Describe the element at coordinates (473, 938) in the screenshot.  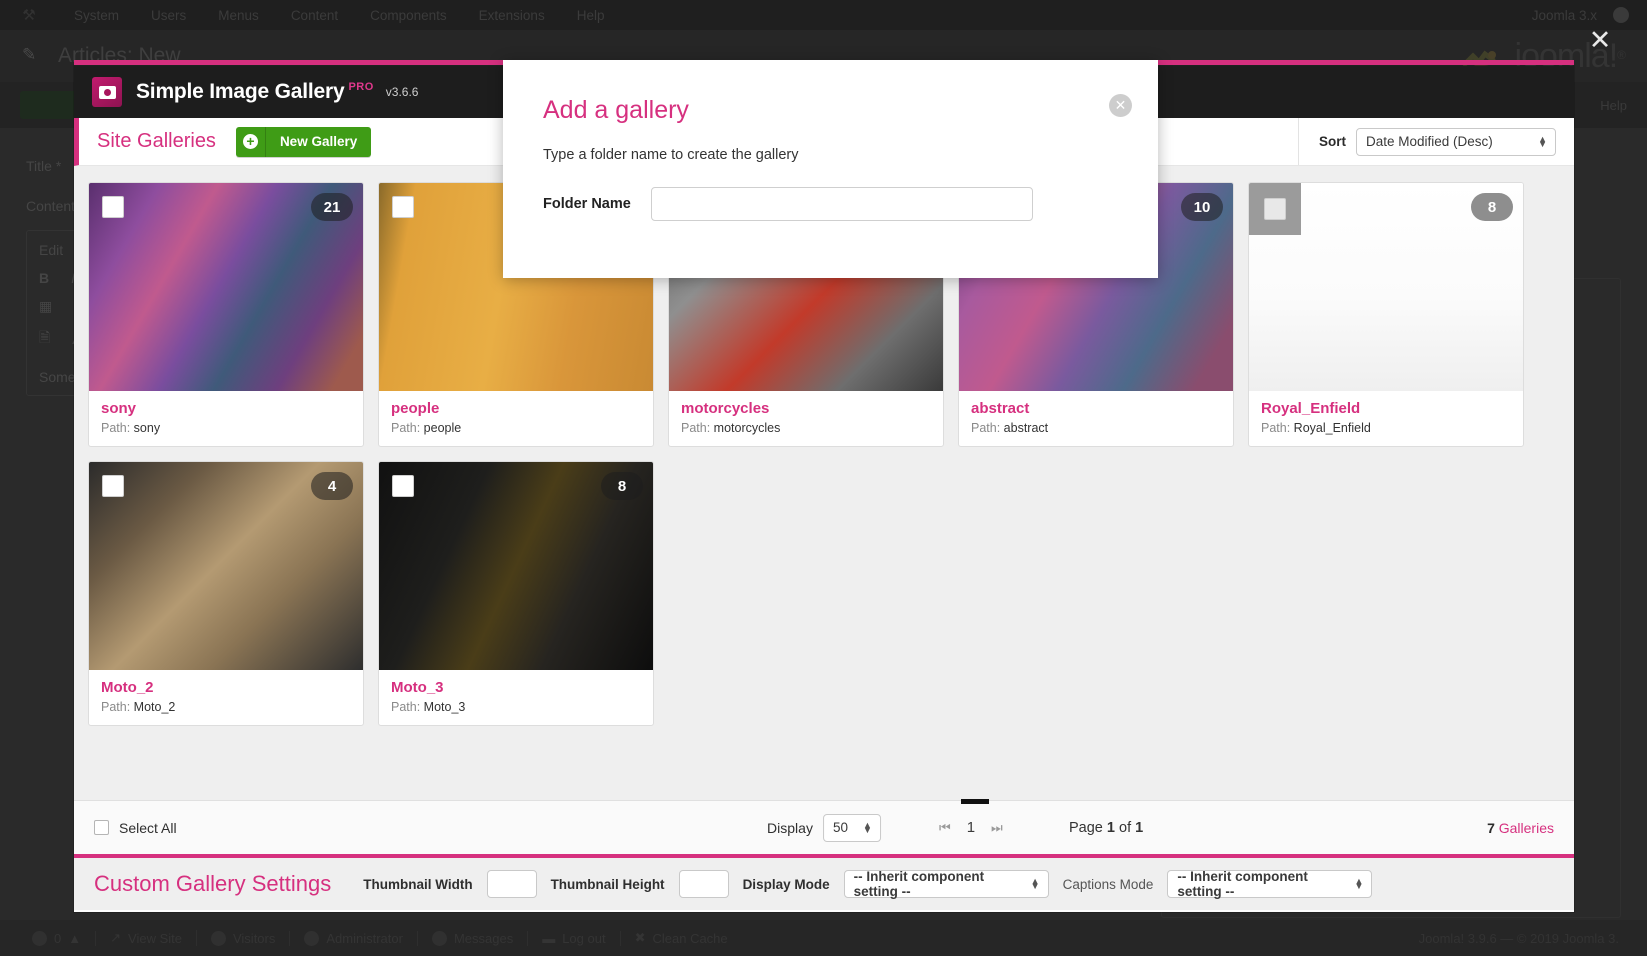
I see `status-messages: Messages` at that location.